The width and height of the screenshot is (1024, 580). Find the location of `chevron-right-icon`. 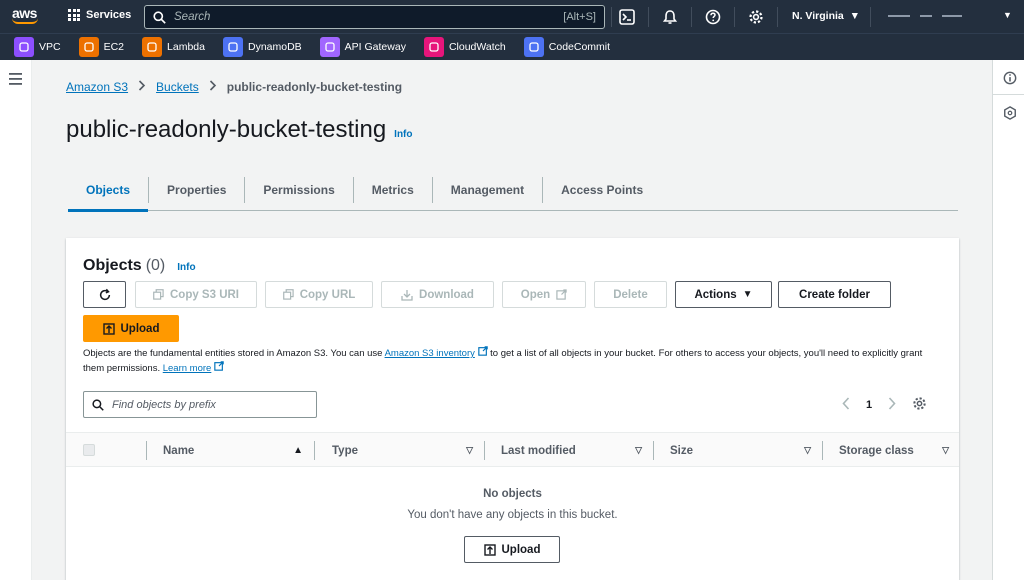

chevron-right-icon is located at coordinates (213, 87).